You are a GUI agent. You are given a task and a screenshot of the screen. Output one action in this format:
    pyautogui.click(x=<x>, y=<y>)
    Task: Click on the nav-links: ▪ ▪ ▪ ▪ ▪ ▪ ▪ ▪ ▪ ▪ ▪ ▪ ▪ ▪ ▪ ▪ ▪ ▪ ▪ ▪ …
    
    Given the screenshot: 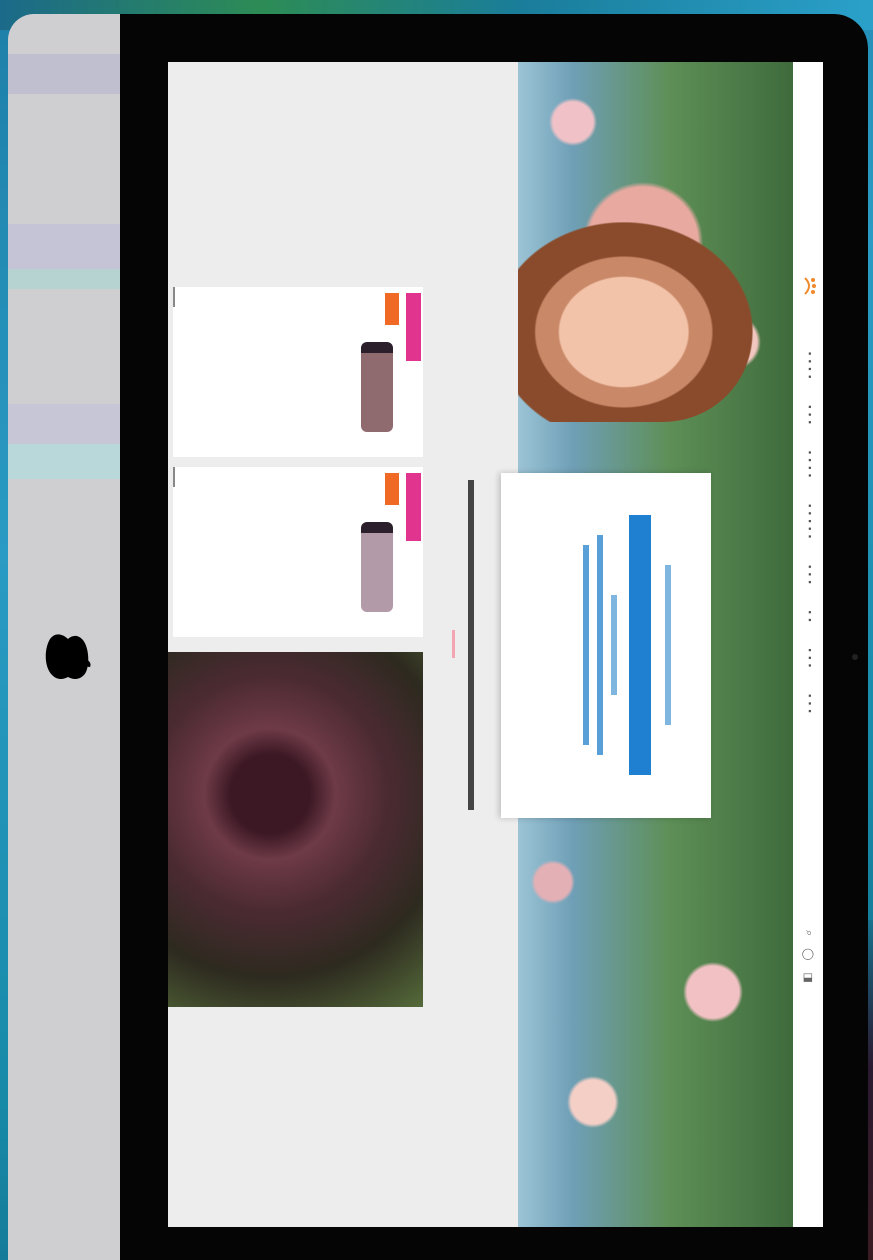 What is the action you would take?
    pyautogui.click(x=810, y=533)
    